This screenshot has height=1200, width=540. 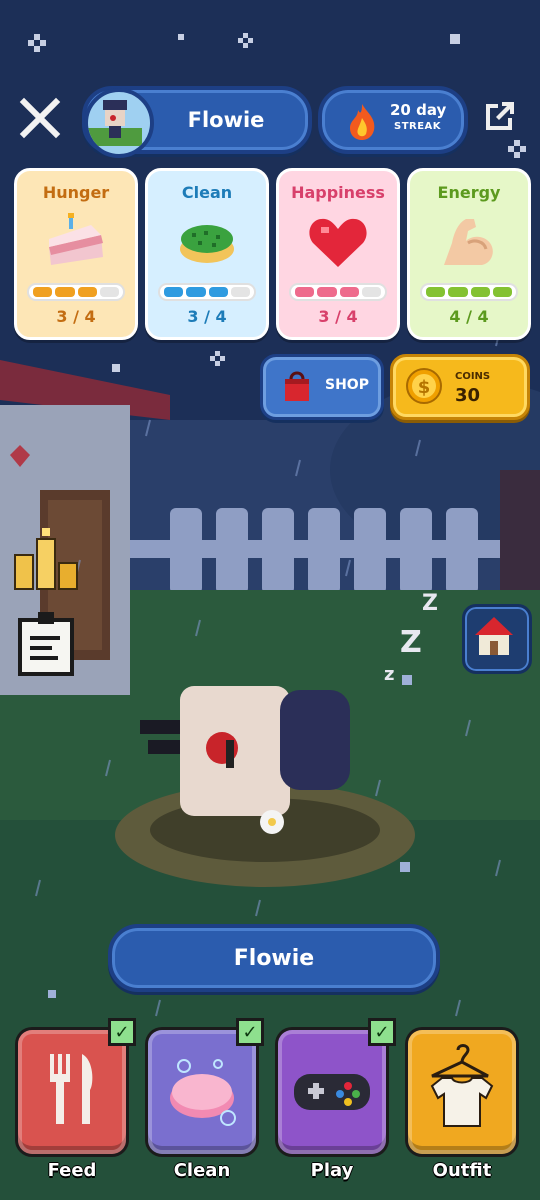 I want to click on pet-name-banner: Flowie, so click(x=274, y=958).